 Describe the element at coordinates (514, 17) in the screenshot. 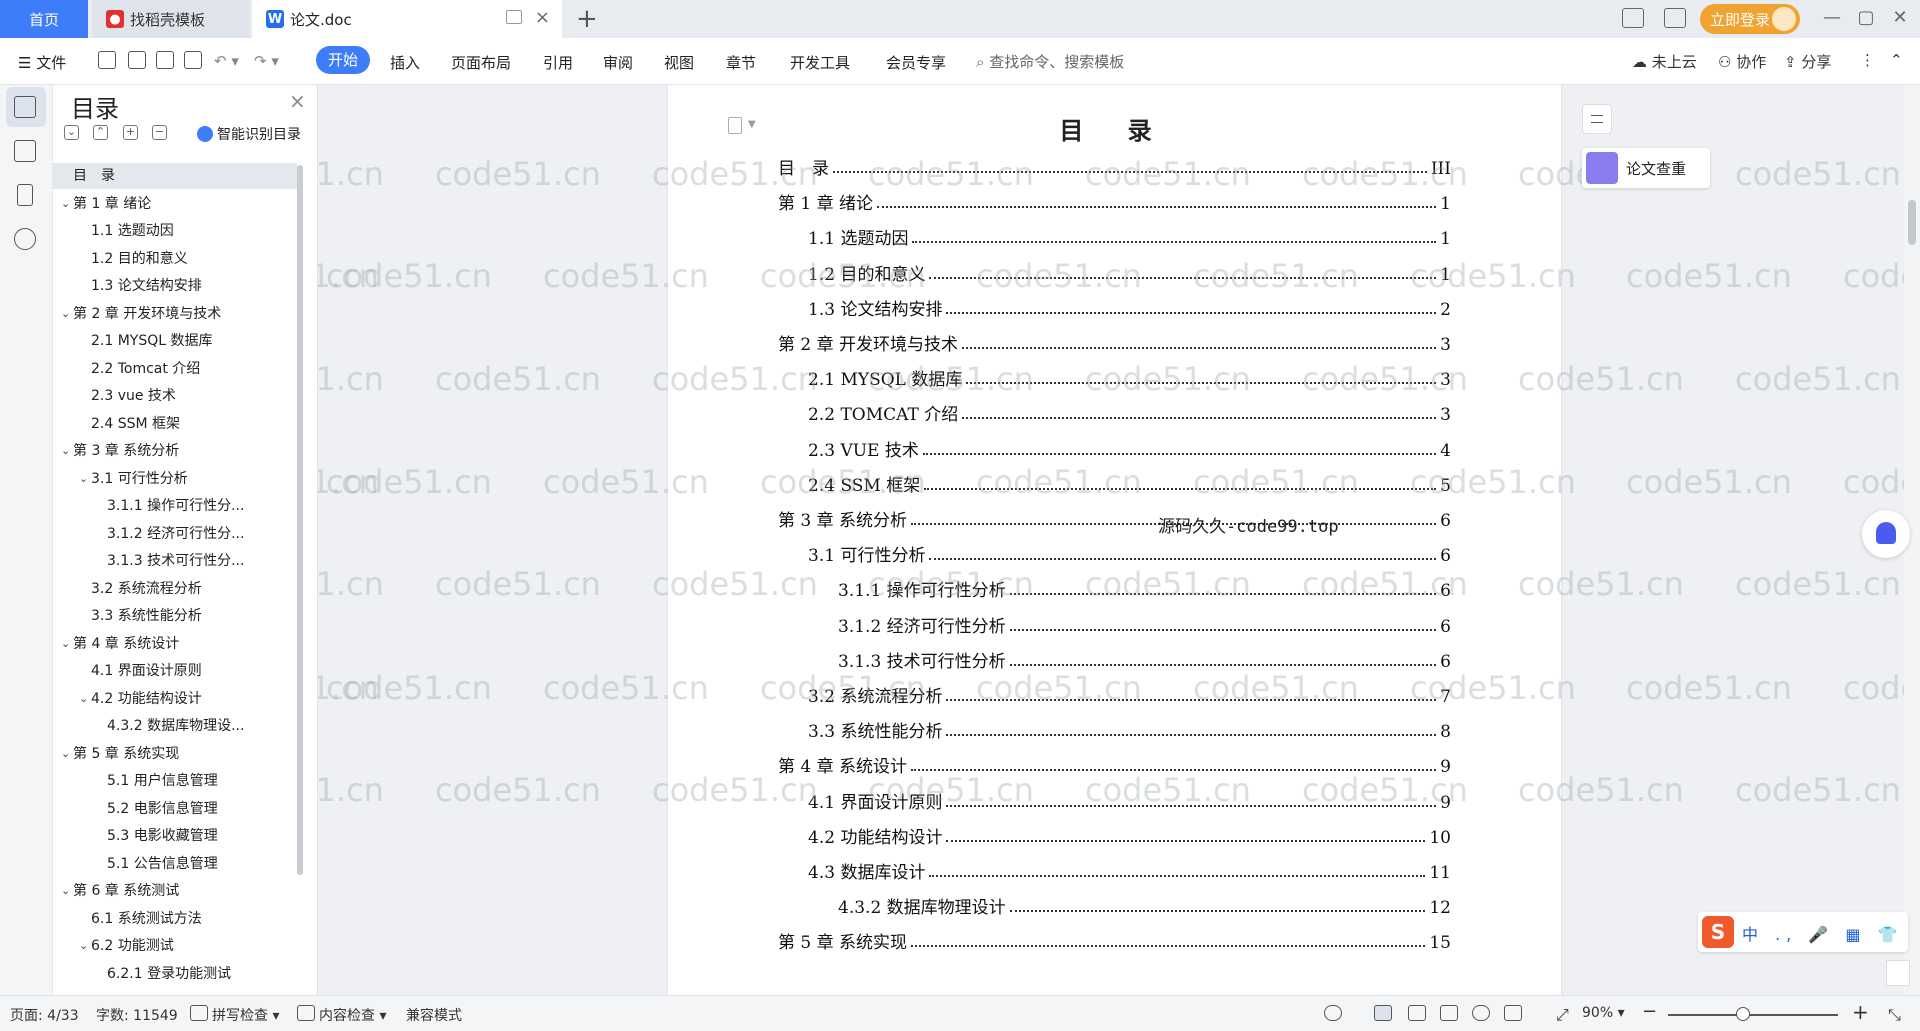

I see `tab-pin-icon` at that location.